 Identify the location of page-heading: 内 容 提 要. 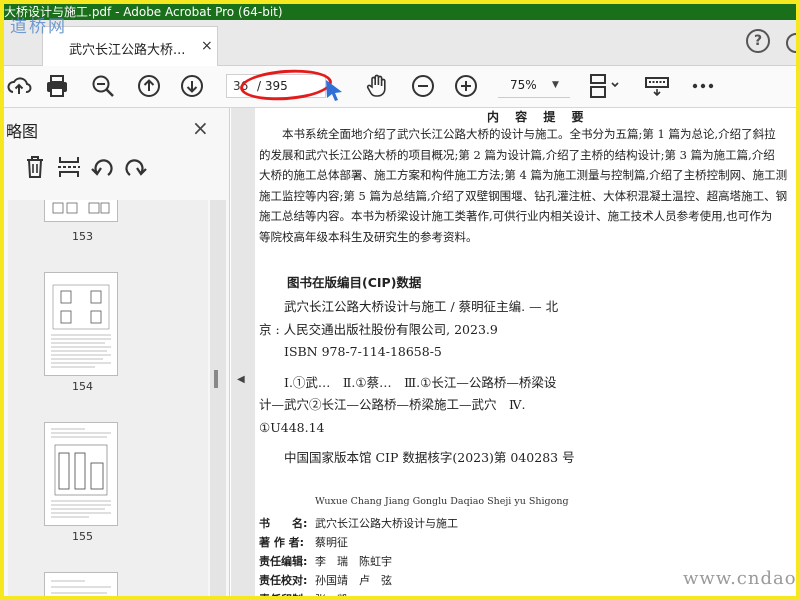
(538, 117).